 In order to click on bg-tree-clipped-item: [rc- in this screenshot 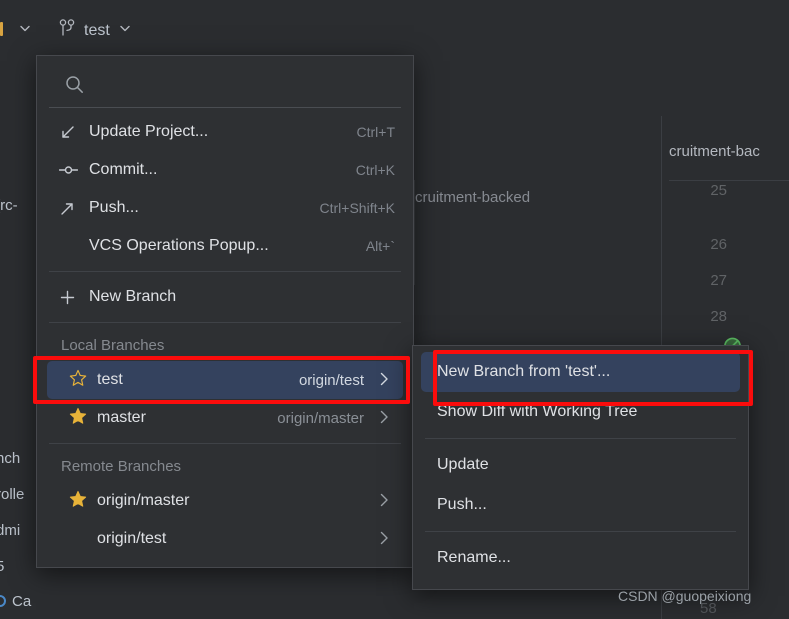, I will do `click(9, 205)`.